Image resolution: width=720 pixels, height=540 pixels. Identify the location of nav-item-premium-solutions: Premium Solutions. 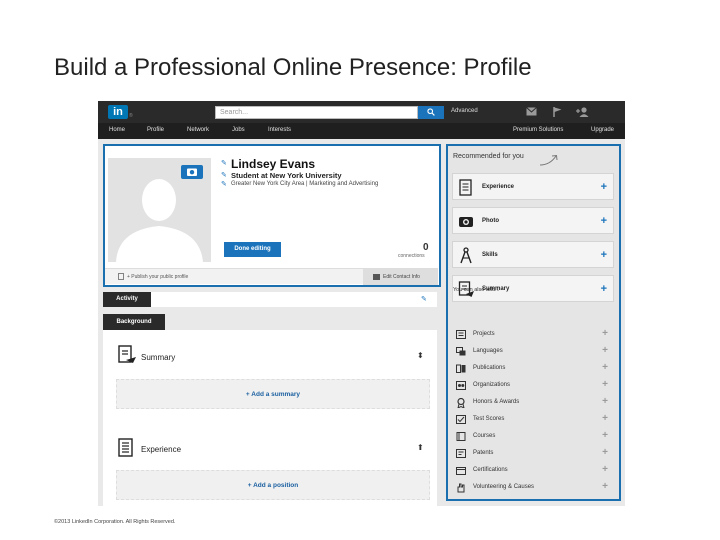
(538, 130).